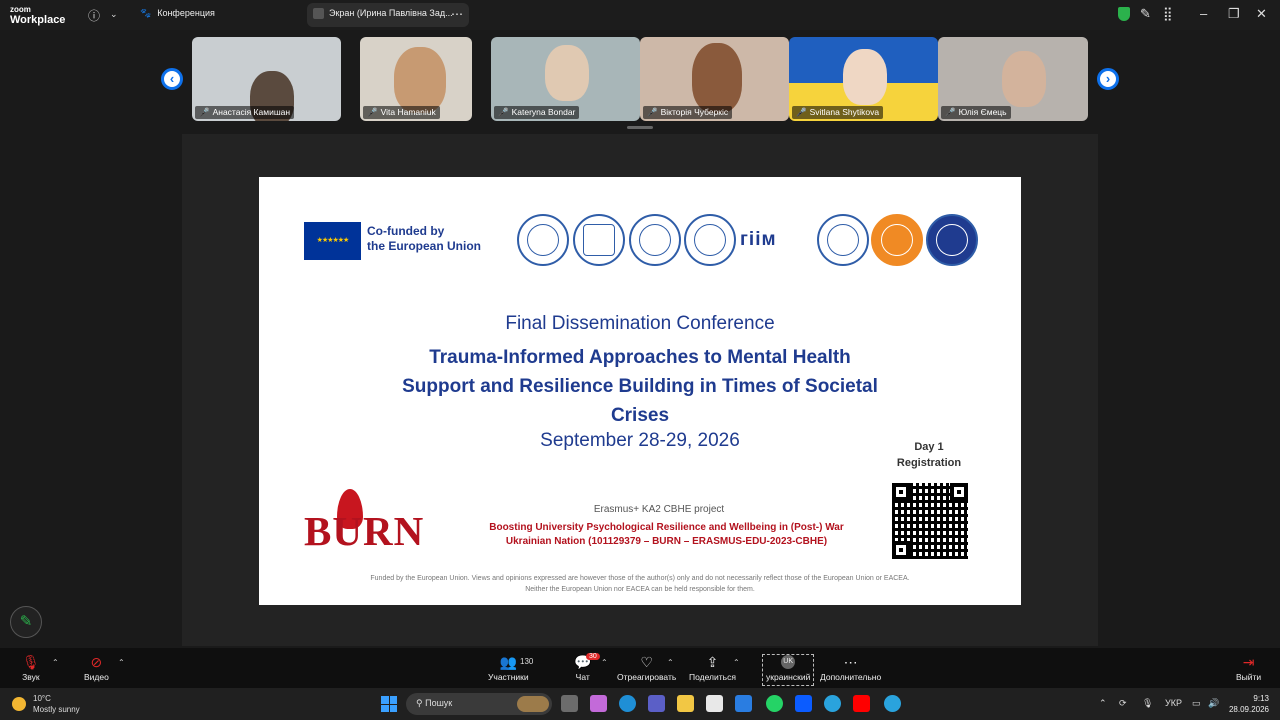 Image resolution: width=1280 pixels, height=720 pixels. What do you see at coordinates (1123, 703) in the screenshot?
I see `sync-icon: ⟳` at bounding box center [1123, 703].